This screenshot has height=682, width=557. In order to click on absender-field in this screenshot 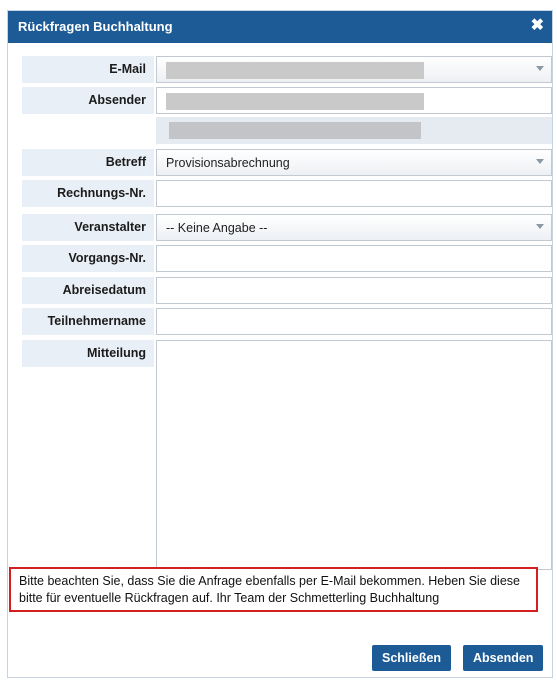, I will do `click(354, 100)`.